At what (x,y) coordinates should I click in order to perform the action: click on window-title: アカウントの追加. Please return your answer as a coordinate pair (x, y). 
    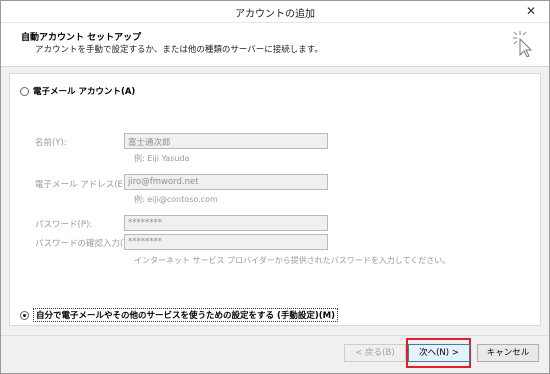
    Looking at the image, I should click on (275, 14).